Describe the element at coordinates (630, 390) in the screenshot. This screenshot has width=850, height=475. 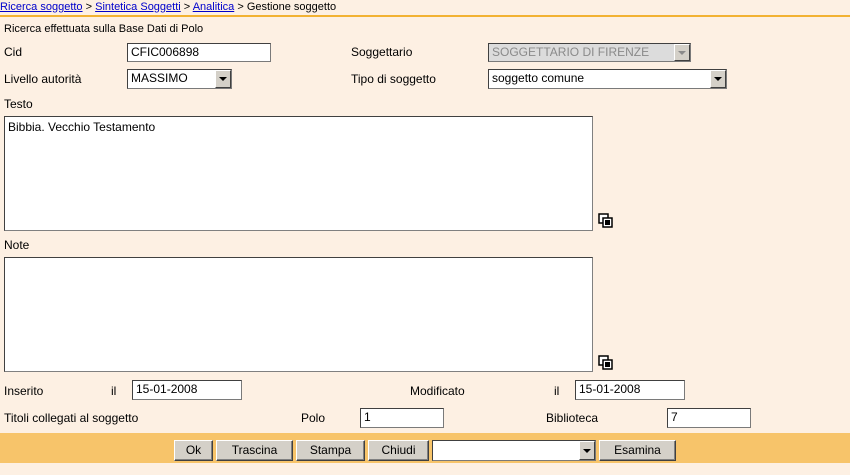
I see `modificato-date-field: 15-01-2008` at that location.